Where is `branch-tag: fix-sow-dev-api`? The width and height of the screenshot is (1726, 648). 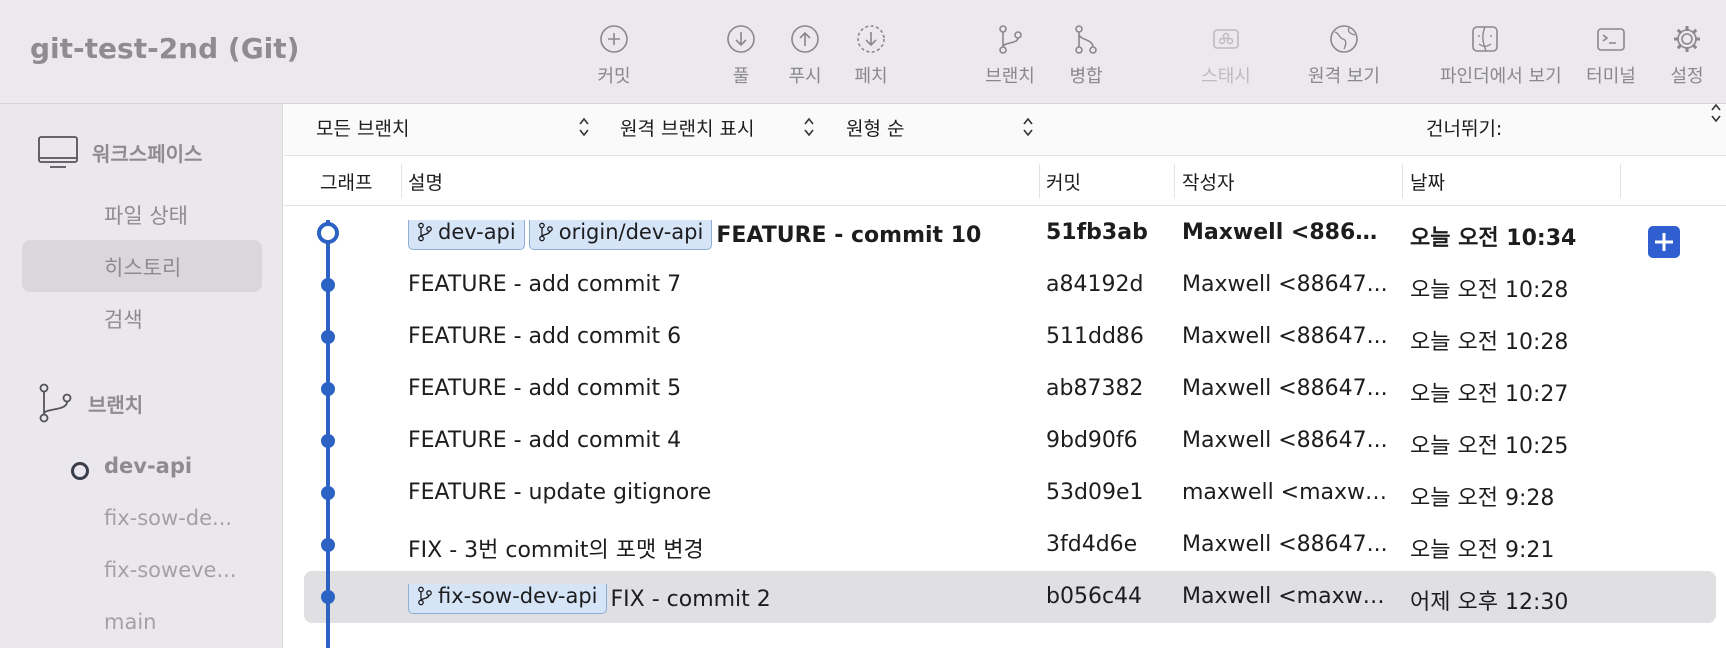 branch-tag: fix-sow-dev-api is located at coordinates (507, 599).